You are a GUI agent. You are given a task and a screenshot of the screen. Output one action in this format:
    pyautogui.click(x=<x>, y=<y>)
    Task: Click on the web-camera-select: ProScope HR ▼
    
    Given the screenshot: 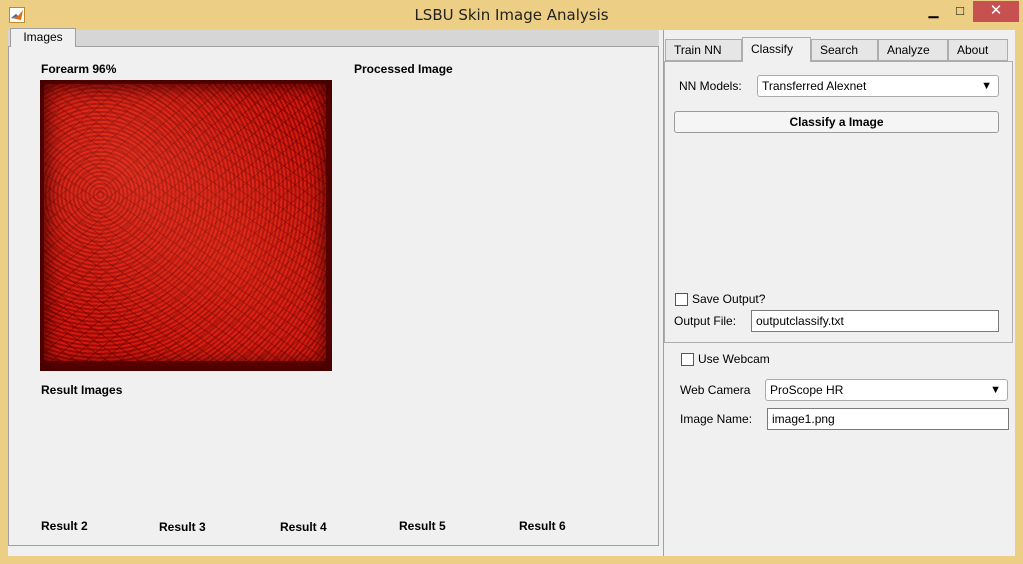 What is the action you would take?
    pyautogui.click(x=886, y=390)
    